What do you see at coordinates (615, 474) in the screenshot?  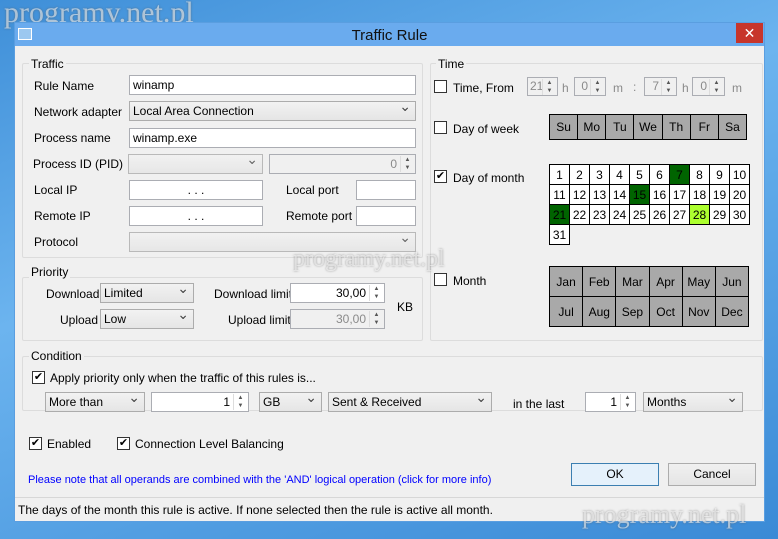 I see `ok-button: OK` at bounding box center [615, 474].